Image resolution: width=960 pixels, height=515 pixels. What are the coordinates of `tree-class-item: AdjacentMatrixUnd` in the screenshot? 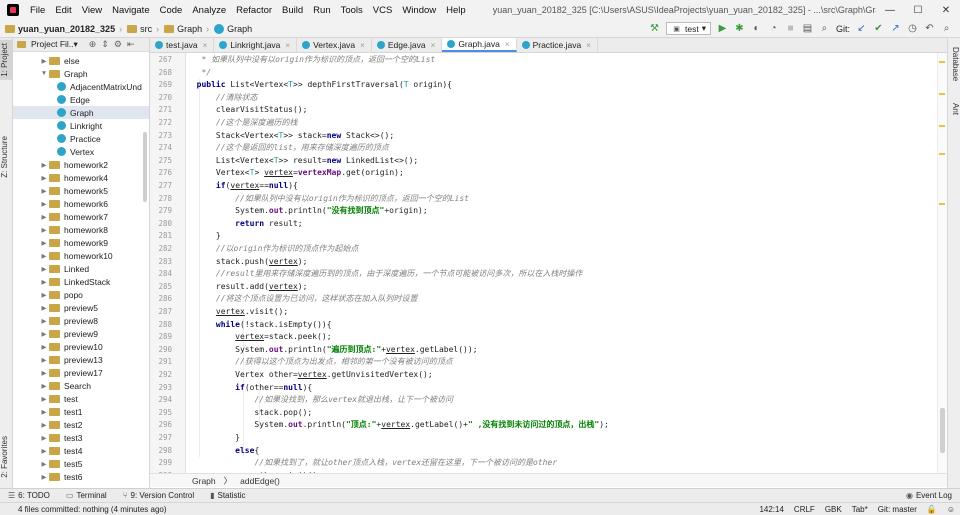 It's located at (81, 86).